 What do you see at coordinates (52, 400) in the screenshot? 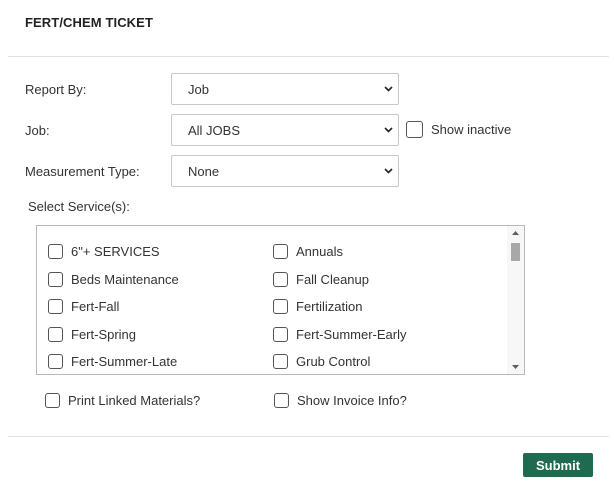
I see `print-linked-materials-checkbox` at bounding box center [52, 400].